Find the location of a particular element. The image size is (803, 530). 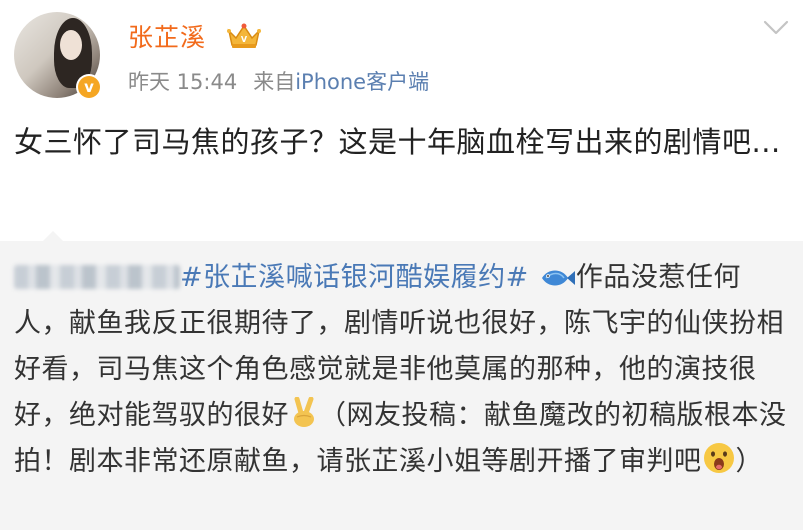

victory-hand-icon is located at coordinates (304, 412).